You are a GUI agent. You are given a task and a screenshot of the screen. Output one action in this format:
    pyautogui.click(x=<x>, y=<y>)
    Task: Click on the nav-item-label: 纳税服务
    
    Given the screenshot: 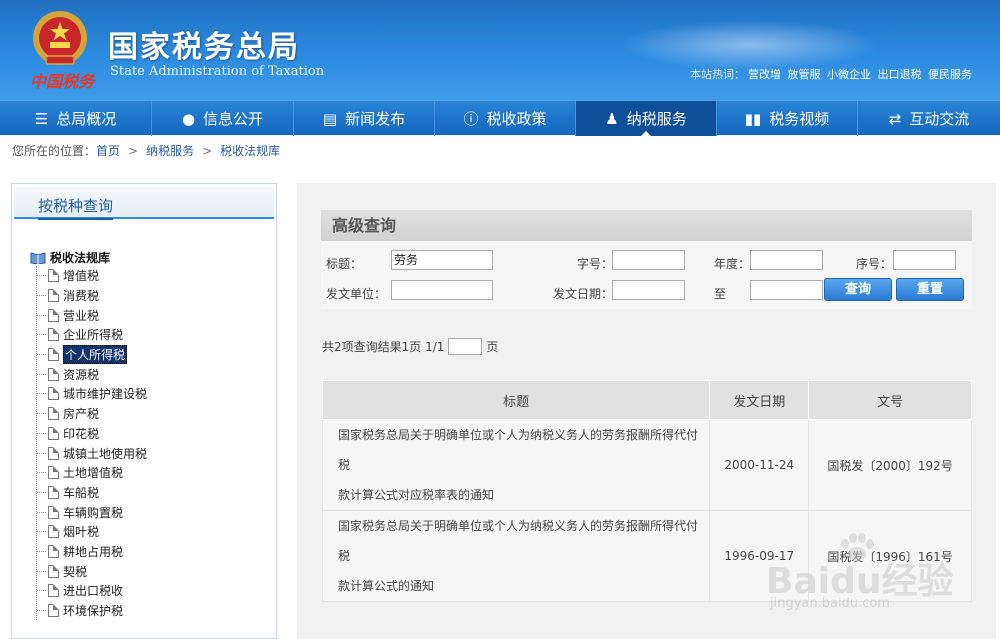 What is the action you would take?
    pyautogui.click(x=656, y=119)
    